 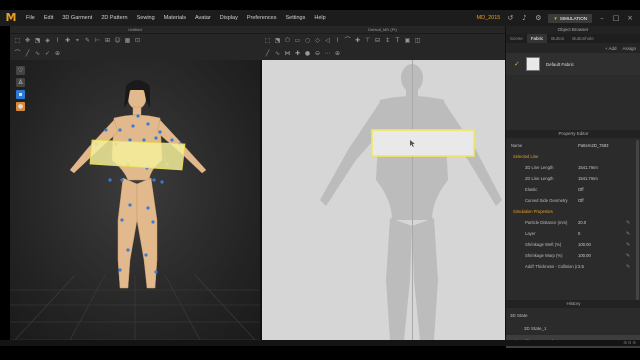 I want to click on polygon-icon: ⬠, so click(x=287, y=40).